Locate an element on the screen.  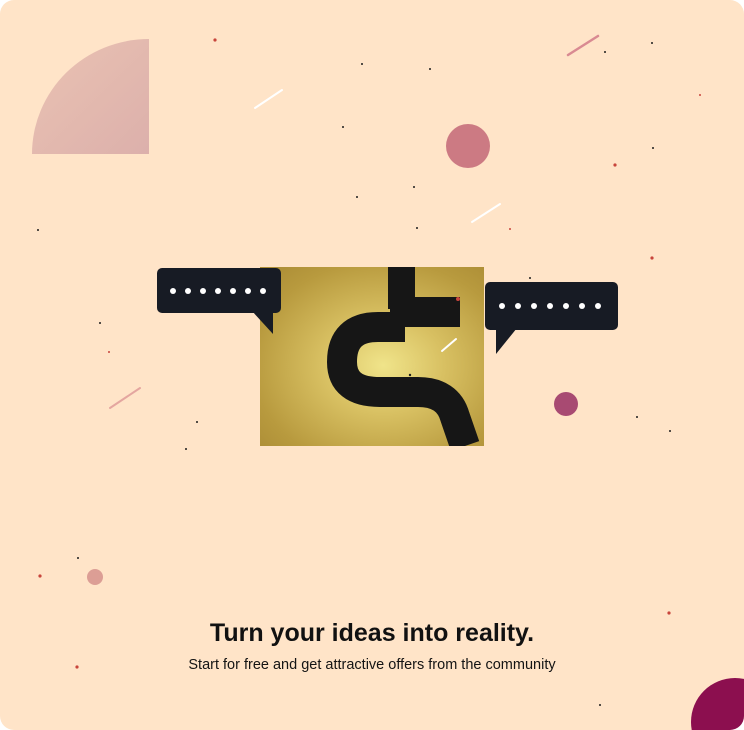
headline: Turn your ideas into reality. is located at coordinates (372, 633).